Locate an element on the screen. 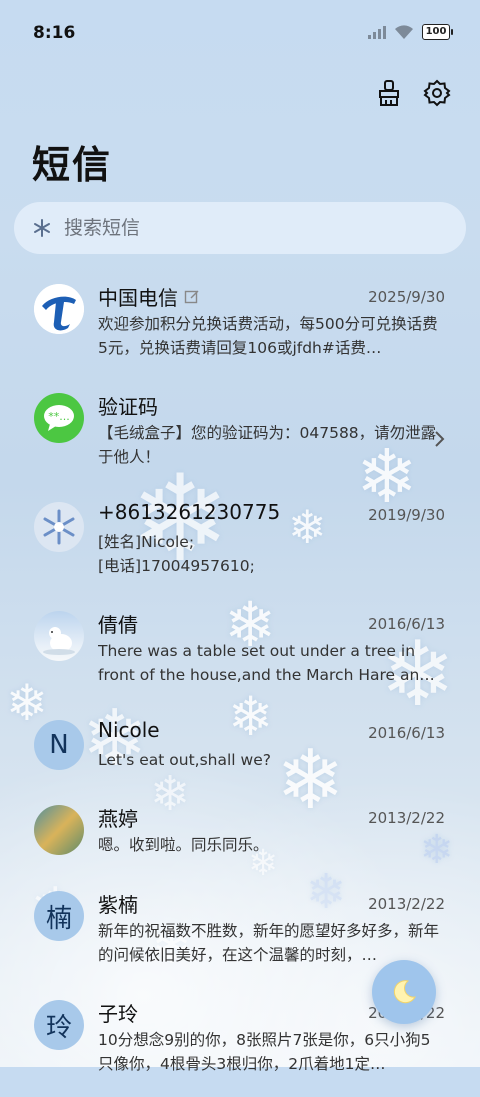  contact-name: 子玲 is located at coordinates (118, 1014).